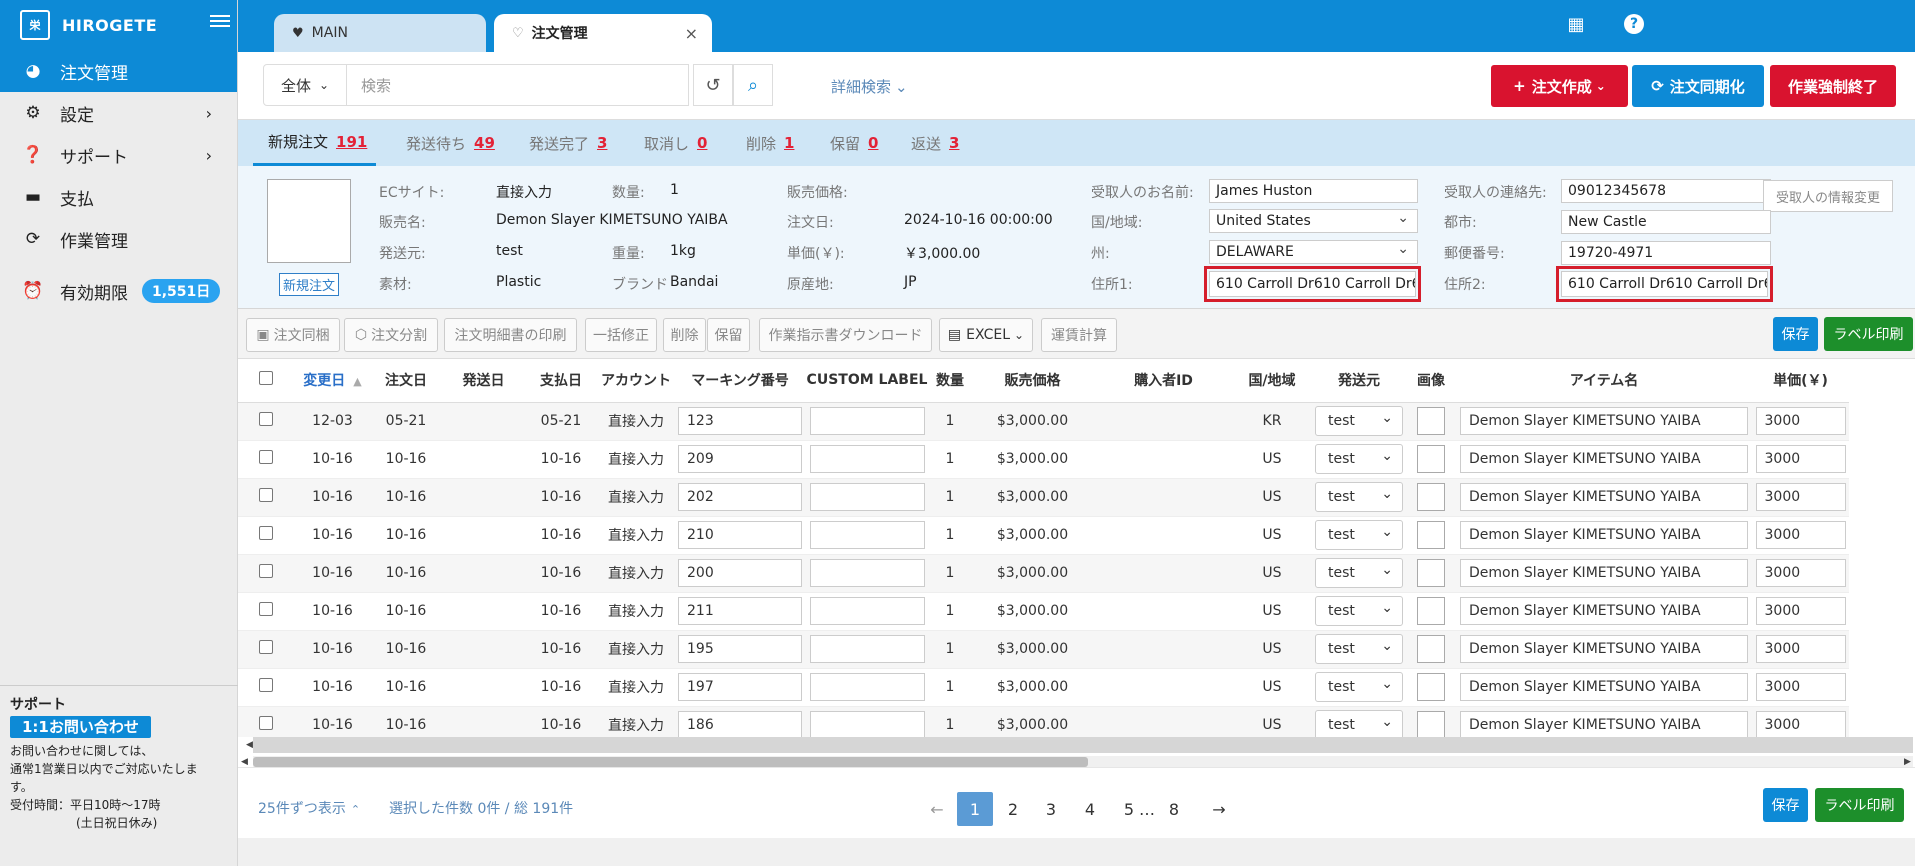 Image resolution: width=1915 pixels, height=866 pixels. Describe the element at coordinates (670, 762) in the screenshot. I see `scroll-thumb` at that location.